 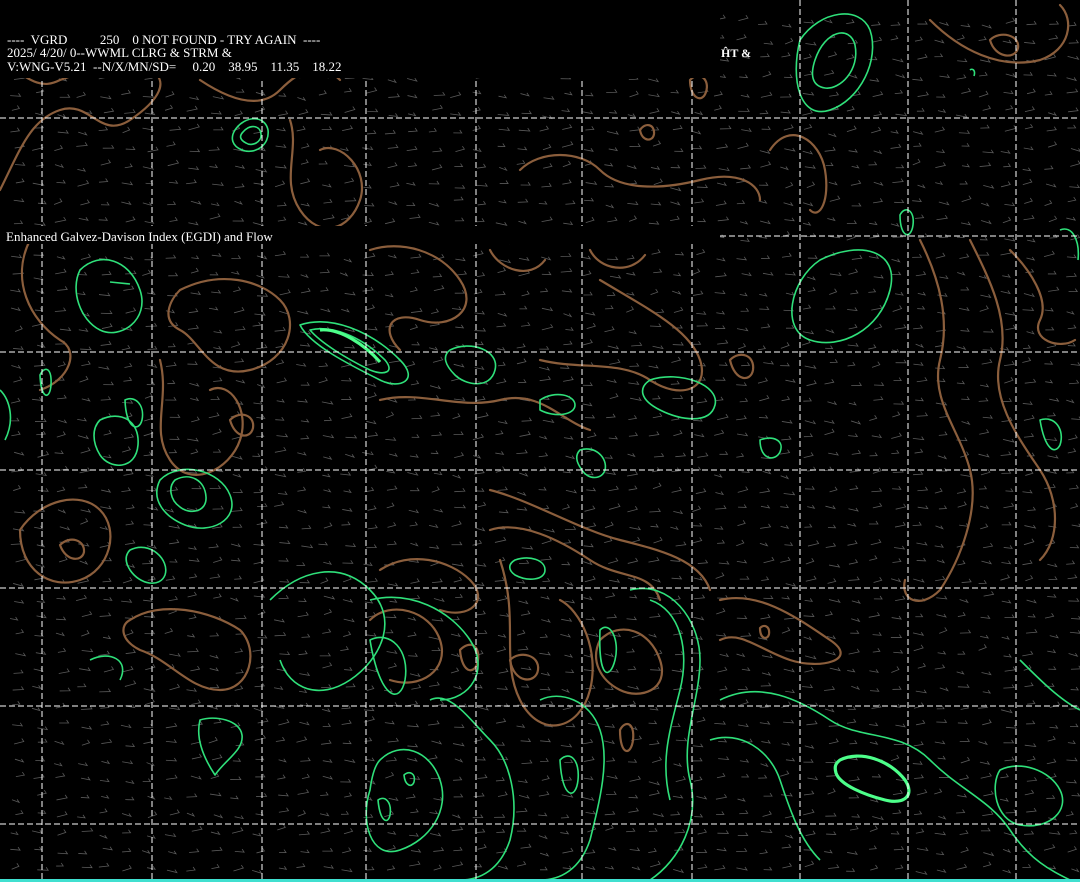 What do you see at coordinates (360, 14) in the screenshot?
I see `top-black-band` at bounding box center [360, 14].